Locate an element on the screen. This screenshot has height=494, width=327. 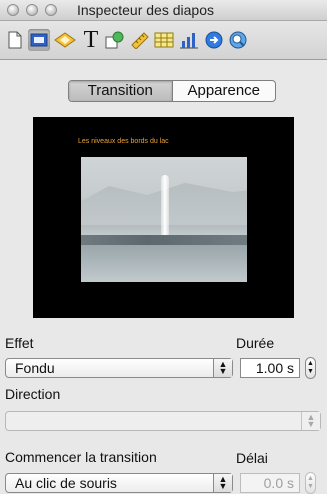
duration-label: Durée is located at coordinates (255, 343).